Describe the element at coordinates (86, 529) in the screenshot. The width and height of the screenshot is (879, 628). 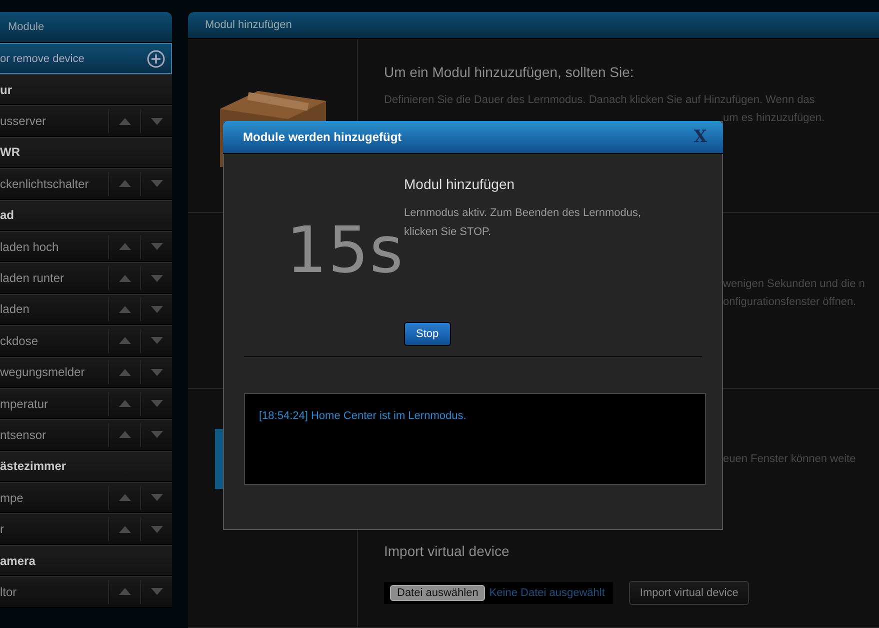
I see `device-row: r` at that location.